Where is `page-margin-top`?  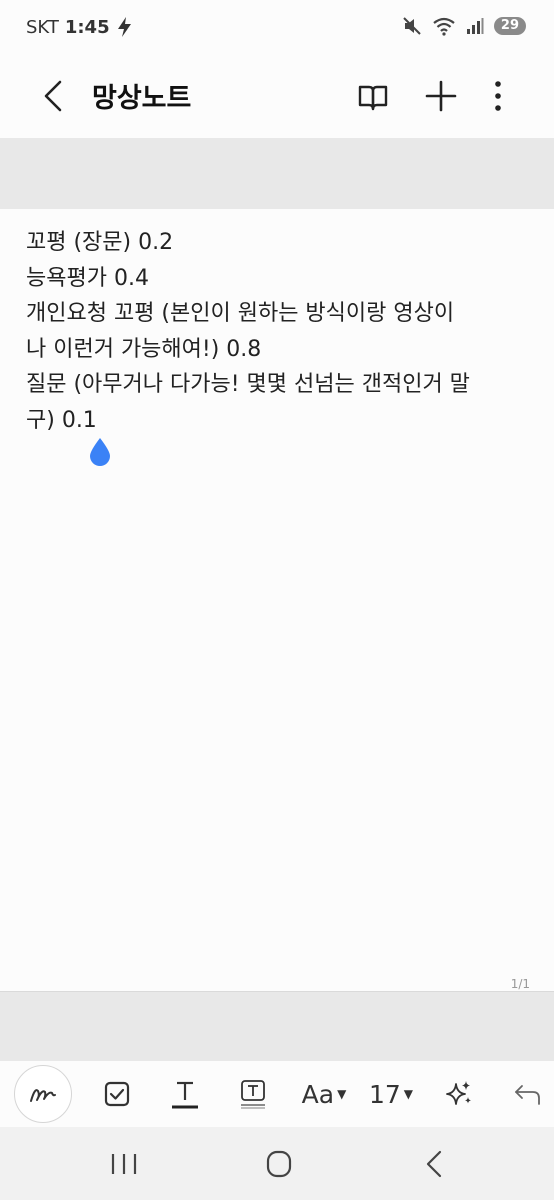
page-margin-top is located at coordinates (277, 173).